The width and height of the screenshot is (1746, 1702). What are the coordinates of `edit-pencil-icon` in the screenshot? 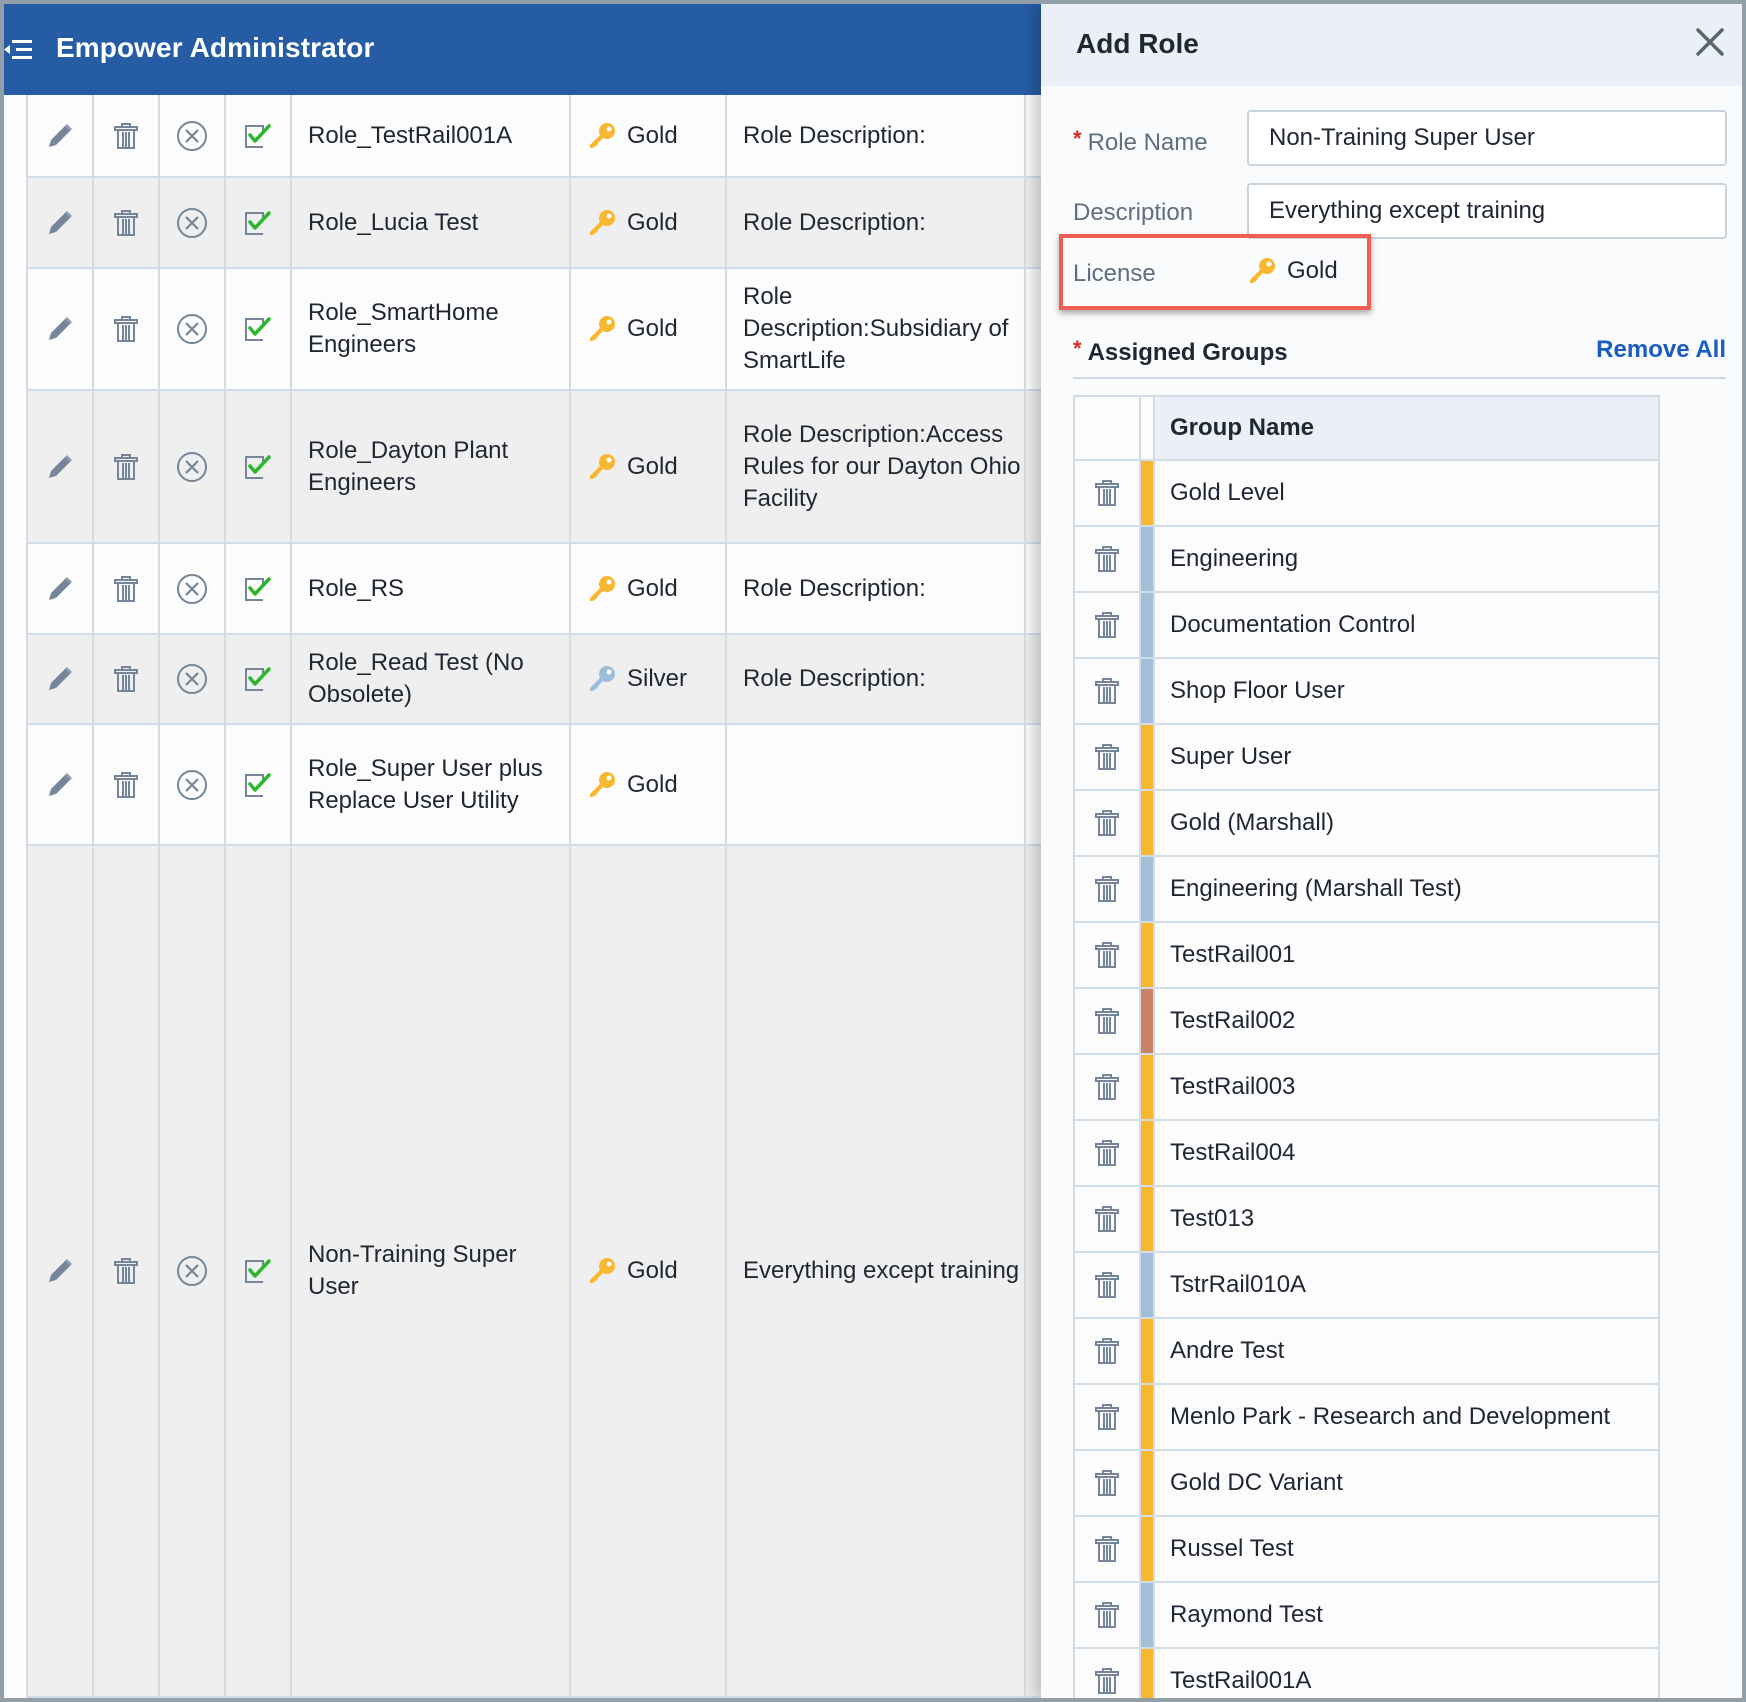 It's located at (60, 679).